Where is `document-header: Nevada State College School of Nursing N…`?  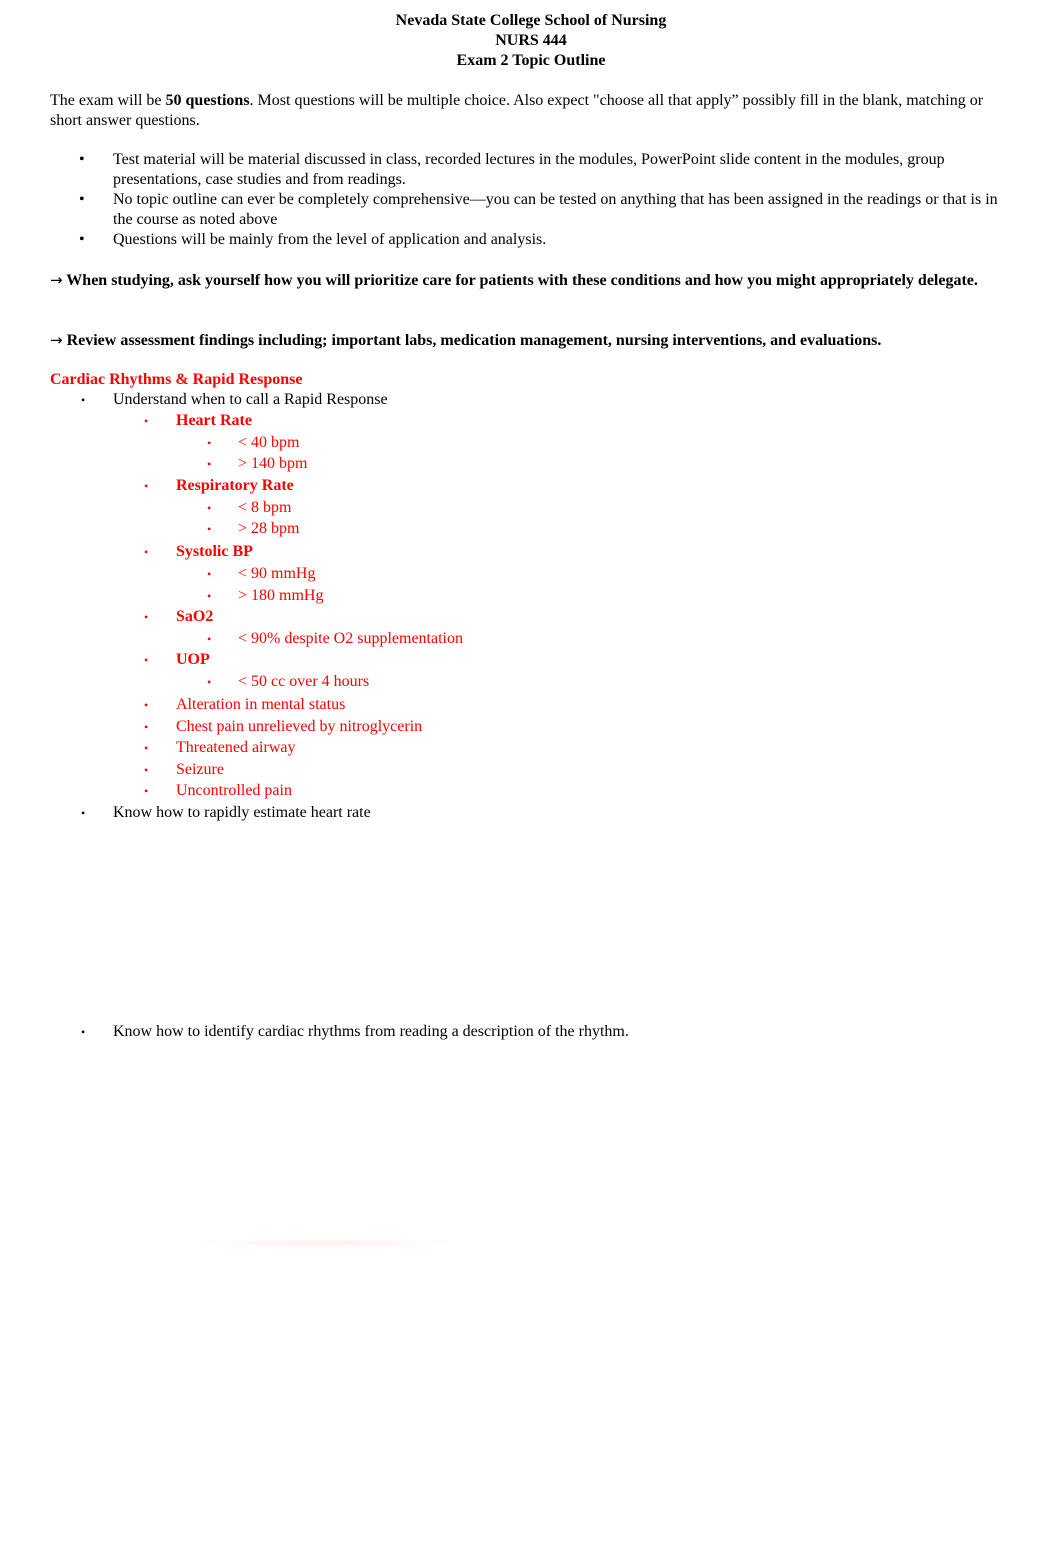
document-header: Nevada State College School of Nursing N… is located at coordinates (531, 41).